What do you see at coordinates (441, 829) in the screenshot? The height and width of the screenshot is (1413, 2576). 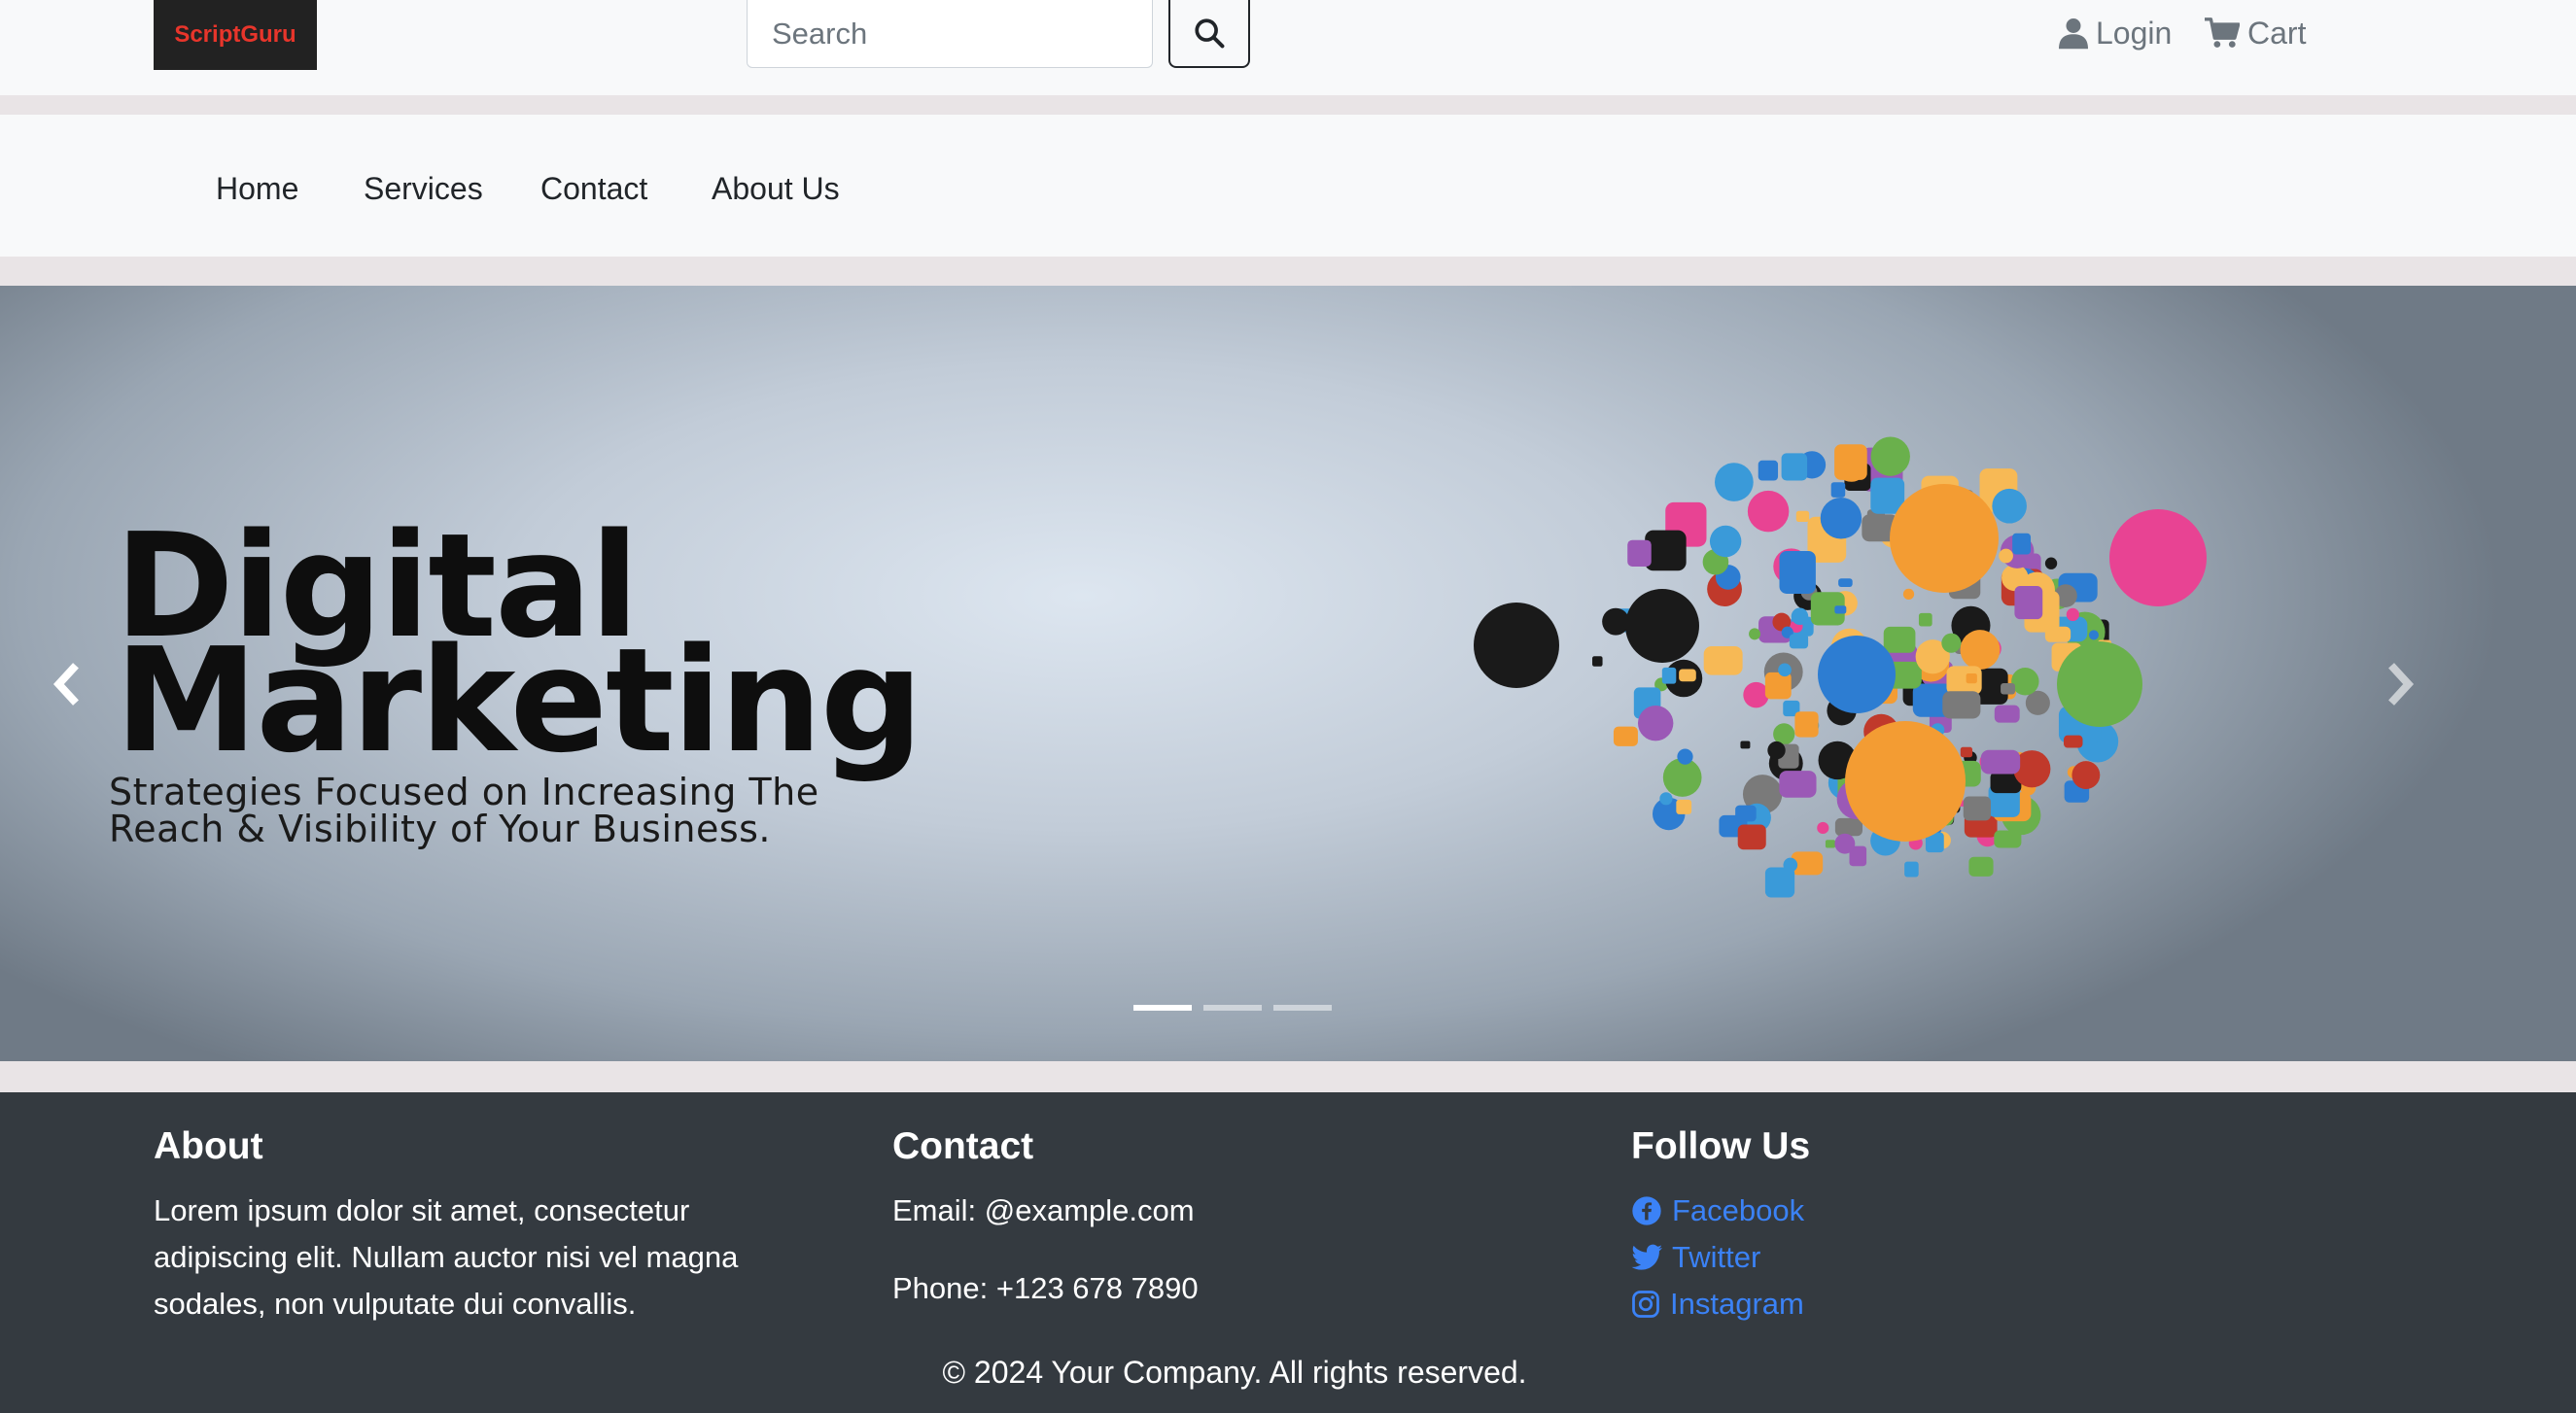 I see `slide-subtitle-line2: Reach & Visibility of Your Business.` at bounding box center [441, 829].